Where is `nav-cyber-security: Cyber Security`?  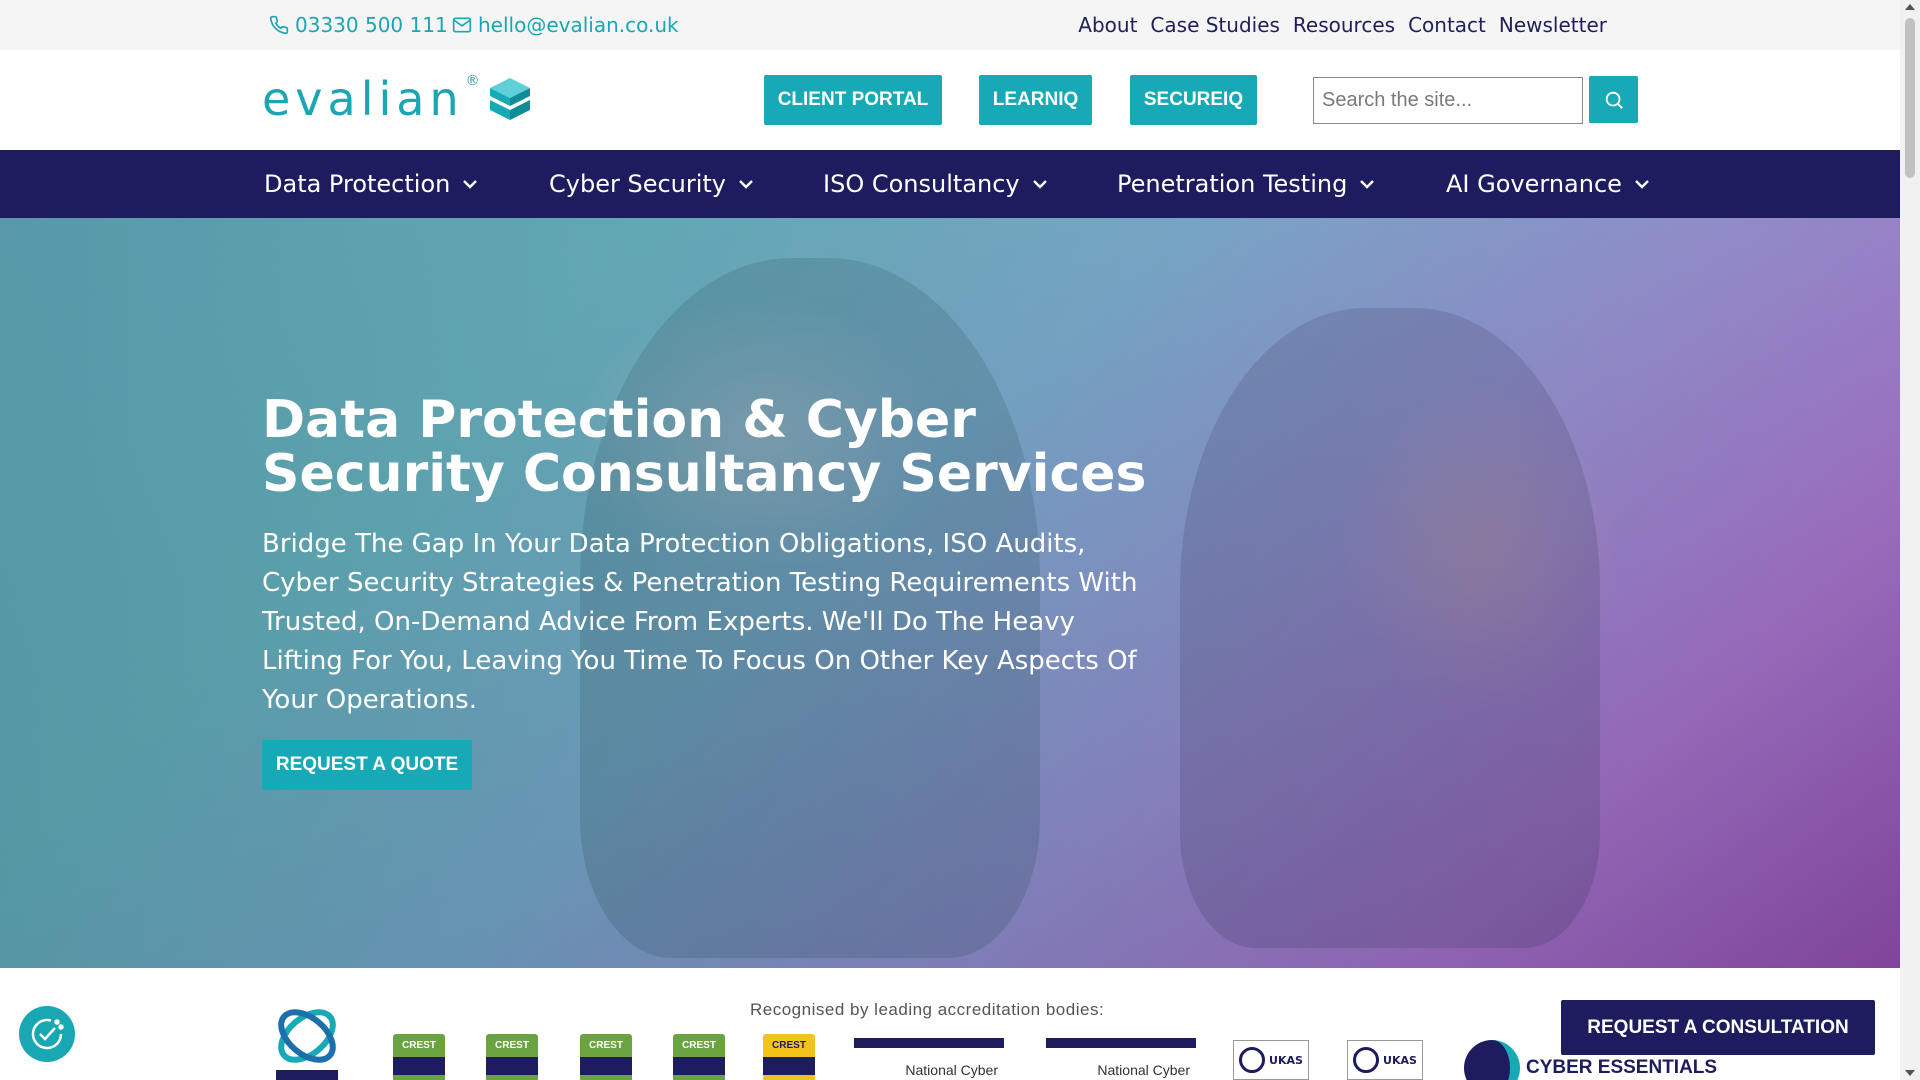
nav-cyber-security: Cyber Security is located at coordinates (651, 184).